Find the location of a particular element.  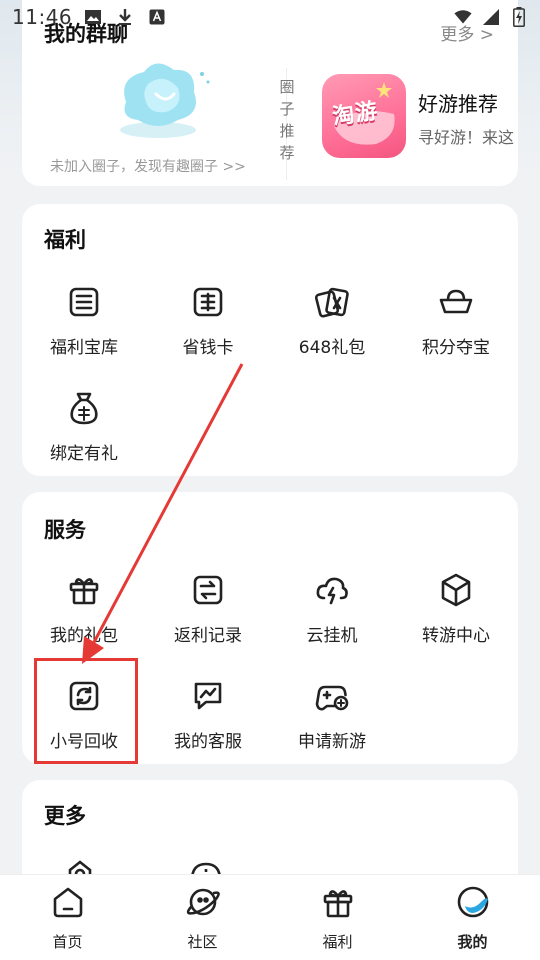

savings-card-icon is located at coordinates (208, 302).